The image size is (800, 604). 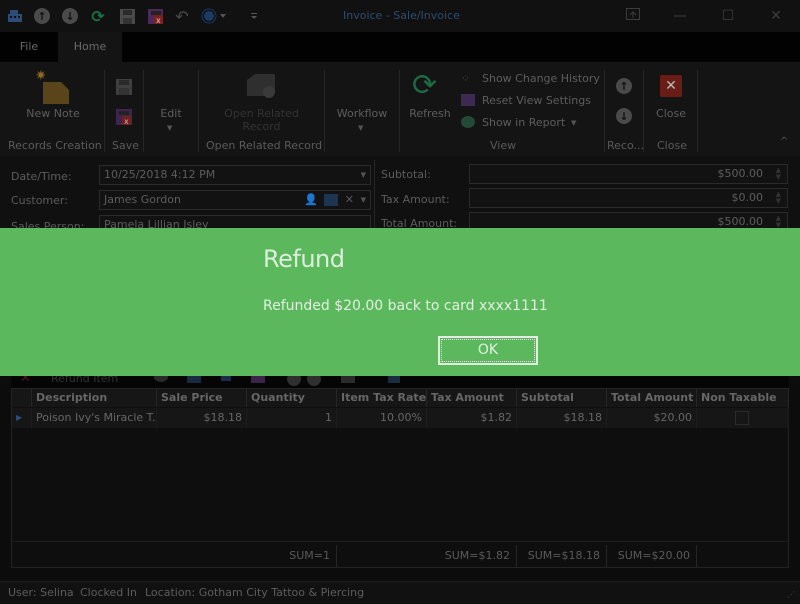 I want to click on datetime-dropdown-icon: ▼, so click(x=363, y=175).